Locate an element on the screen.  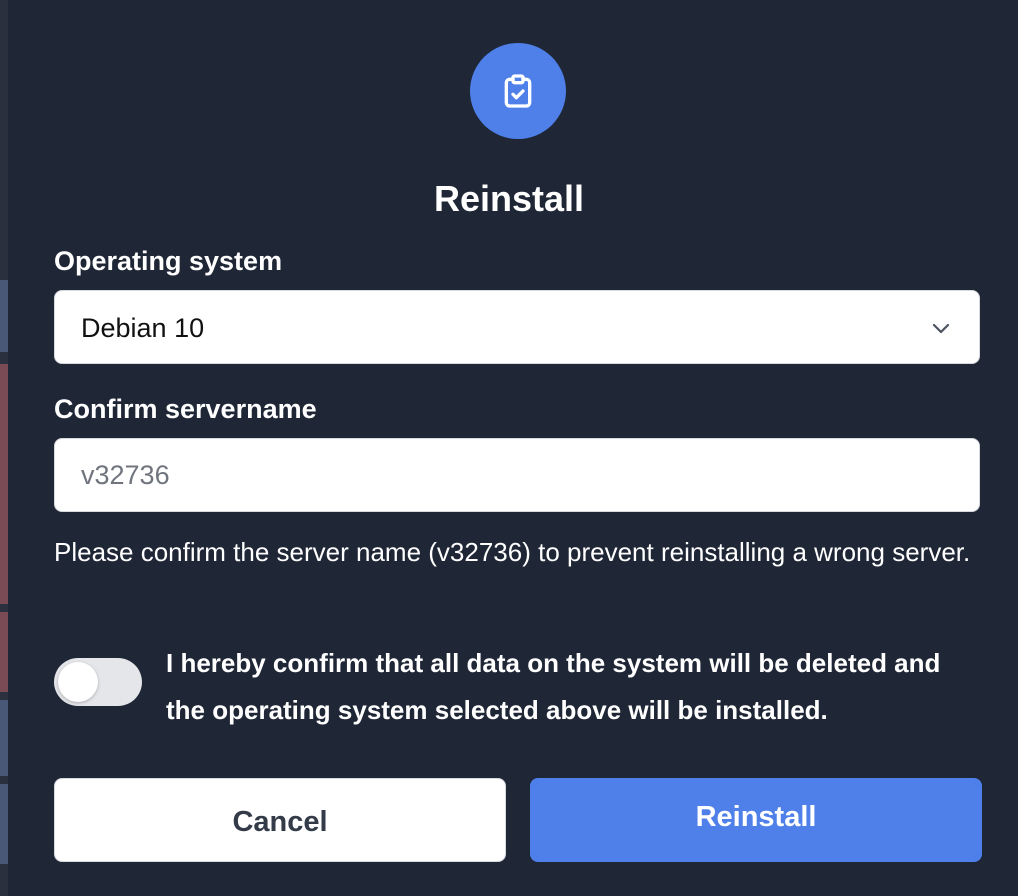
chevron-down-icon is located at coordinates (941, 328).